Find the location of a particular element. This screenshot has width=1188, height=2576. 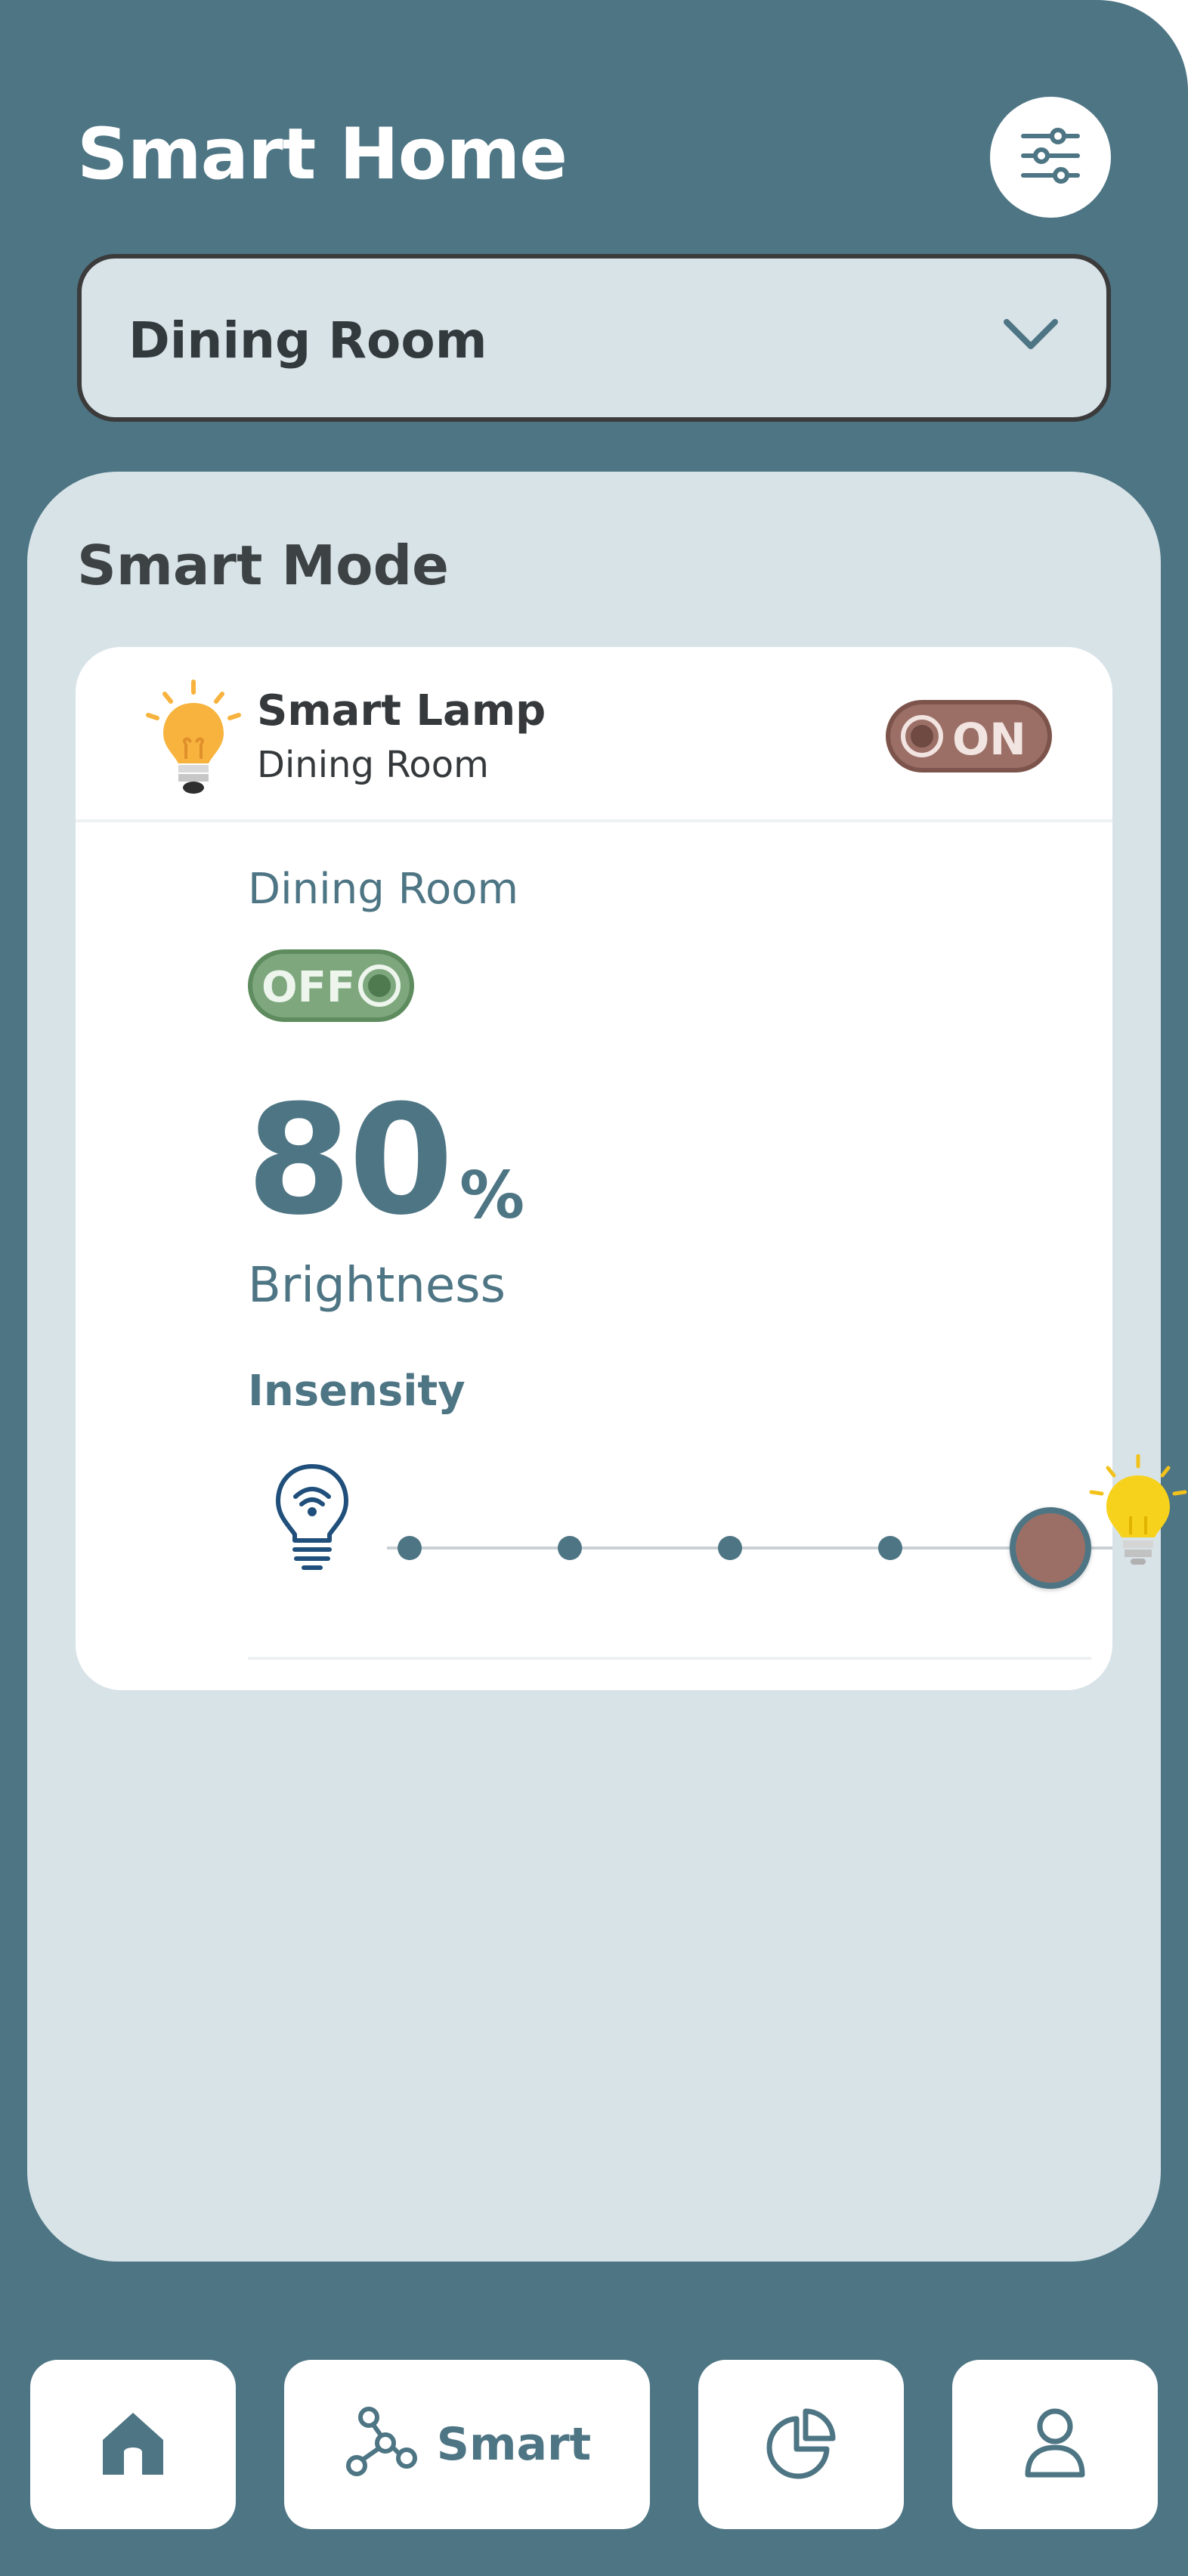

hub-icon is located at coordinates (381, 2444).